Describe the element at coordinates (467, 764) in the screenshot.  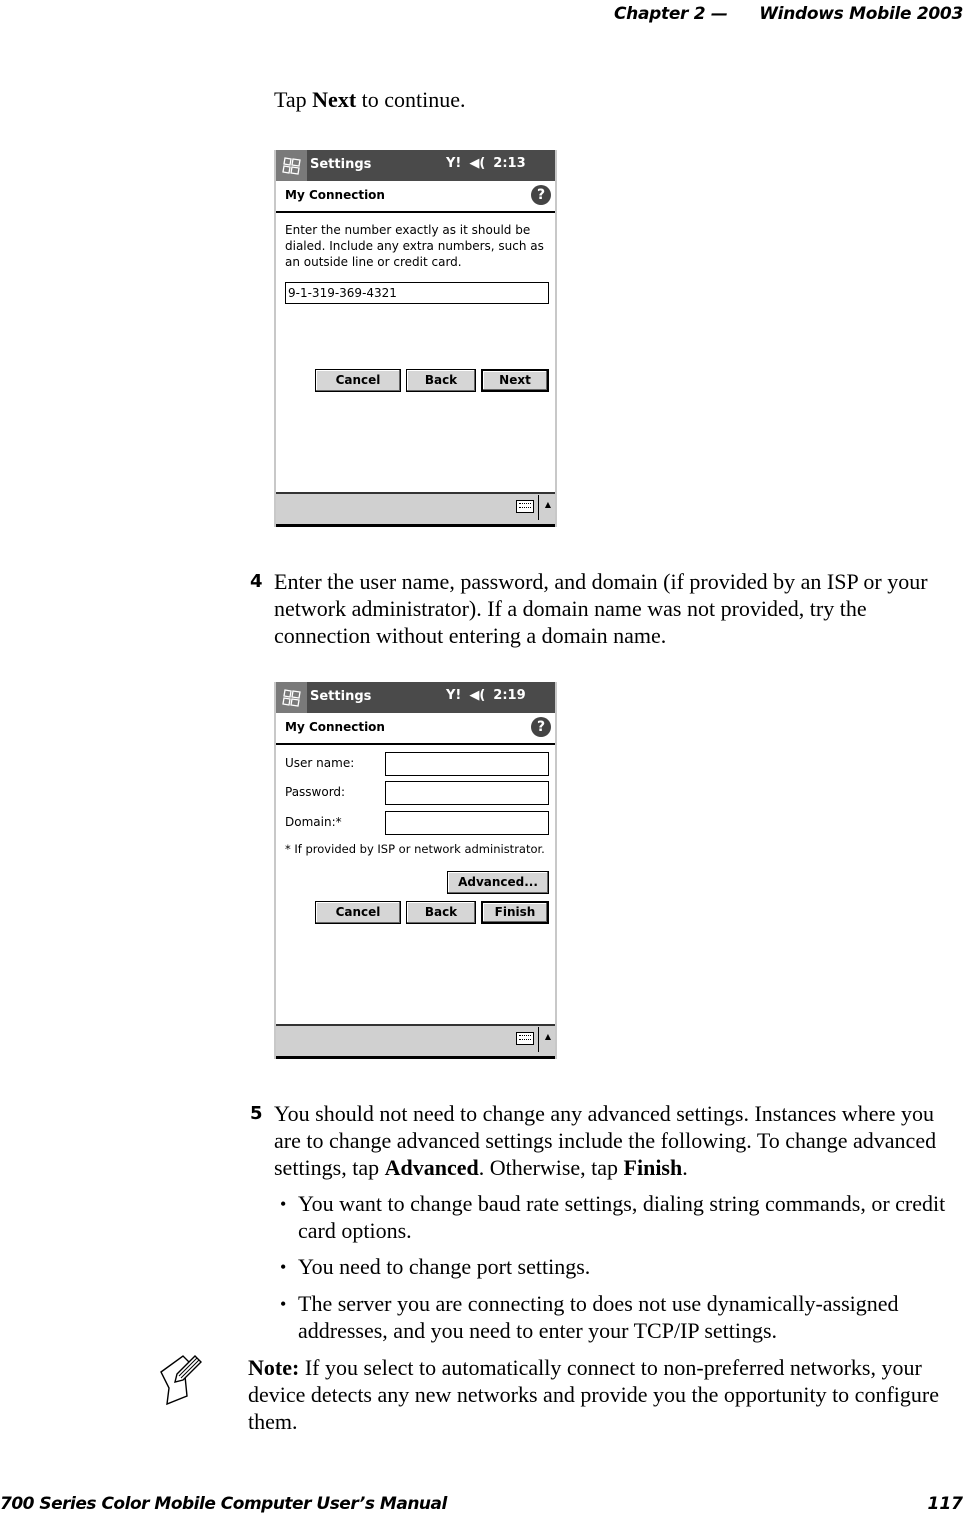
I see `user-name-input` at that location.